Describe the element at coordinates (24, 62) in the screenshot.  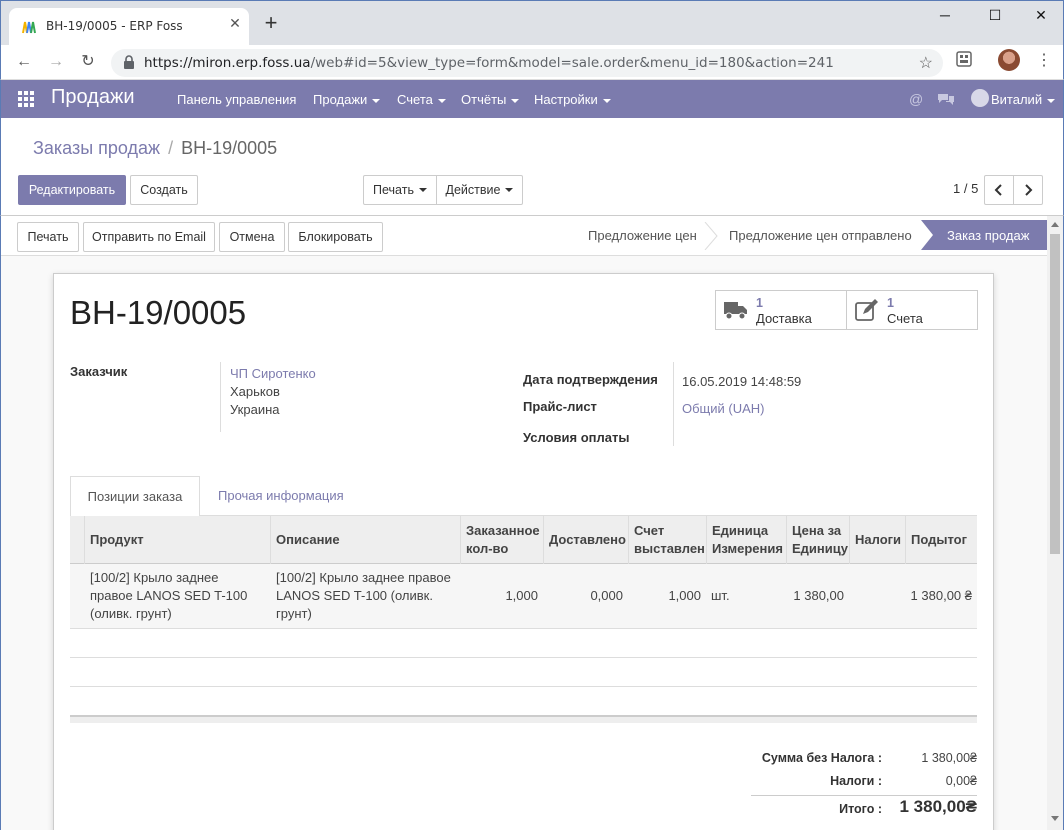
I see `back-icon: ←` at that location.